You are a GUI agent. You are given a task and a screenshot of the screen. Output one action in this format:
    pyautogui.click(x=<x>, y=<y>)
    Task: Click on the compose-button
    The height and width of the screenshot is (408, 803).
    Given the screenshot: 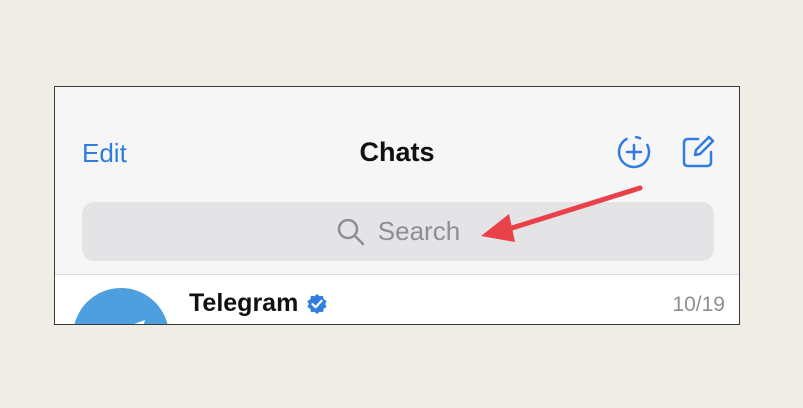 What is the action you would take?
    pyautogui.click(x=698, y=152)
    